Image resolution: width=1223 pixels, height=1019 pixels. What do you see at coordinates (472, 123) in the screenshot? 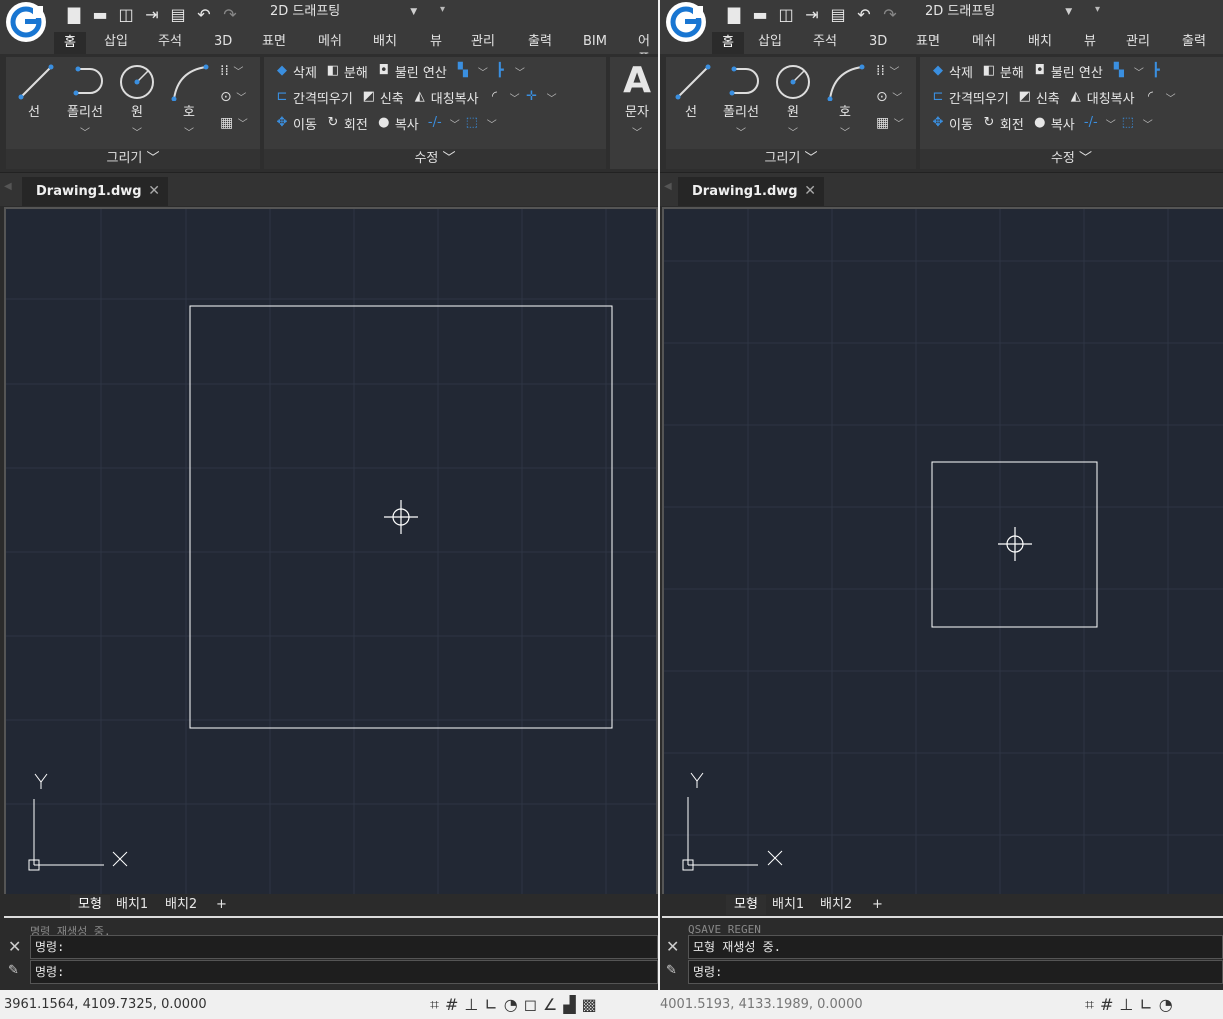
I see `scale-icon: ⬚` at bounding box center [472, 123].